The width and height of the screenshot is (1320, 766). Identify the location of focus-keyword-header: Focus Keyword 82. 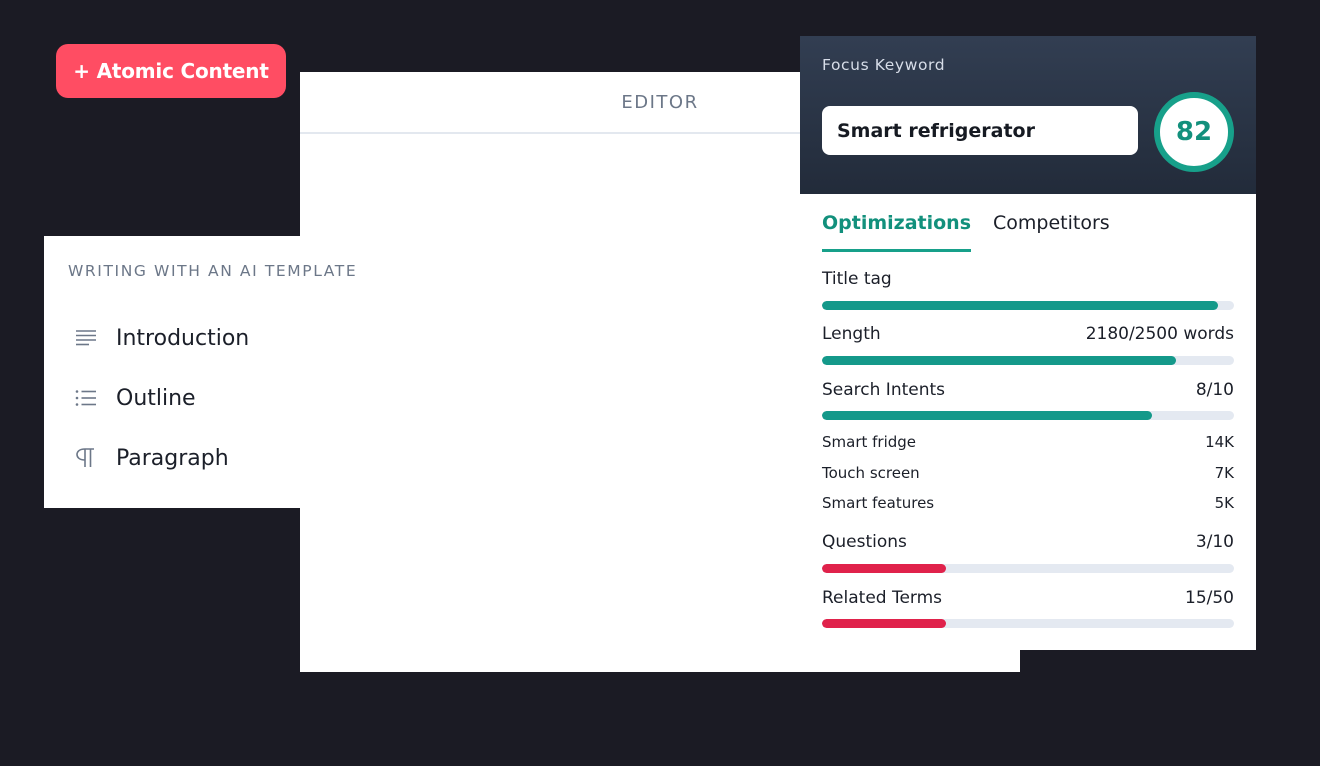
(1028, 115).